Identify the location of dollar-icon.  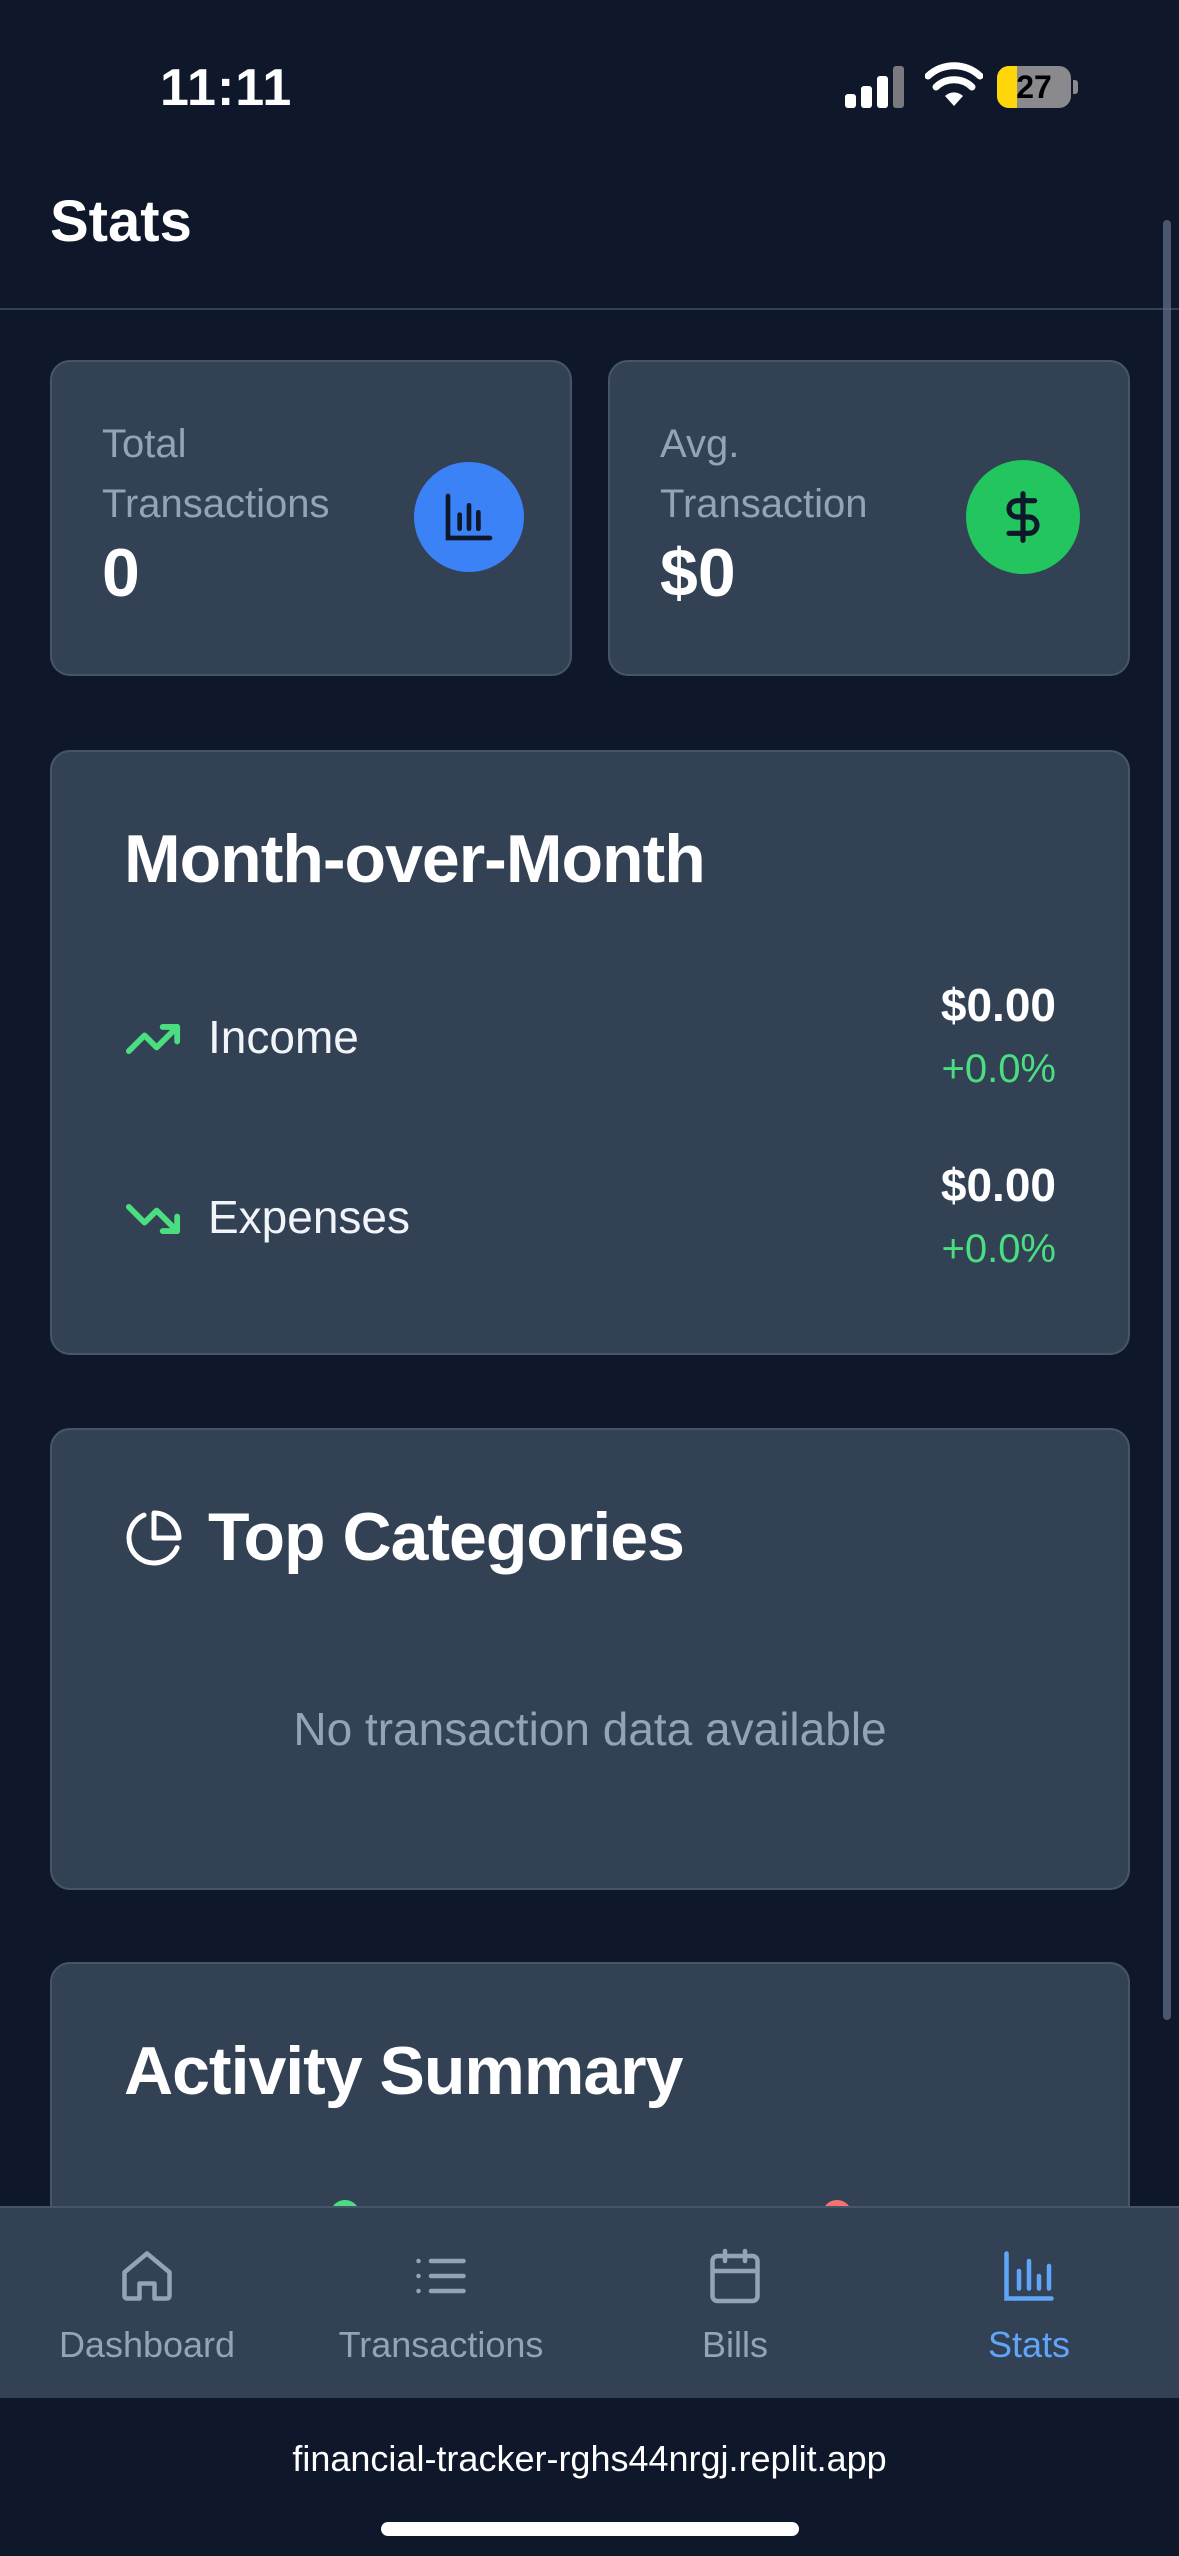
(1023, 517).